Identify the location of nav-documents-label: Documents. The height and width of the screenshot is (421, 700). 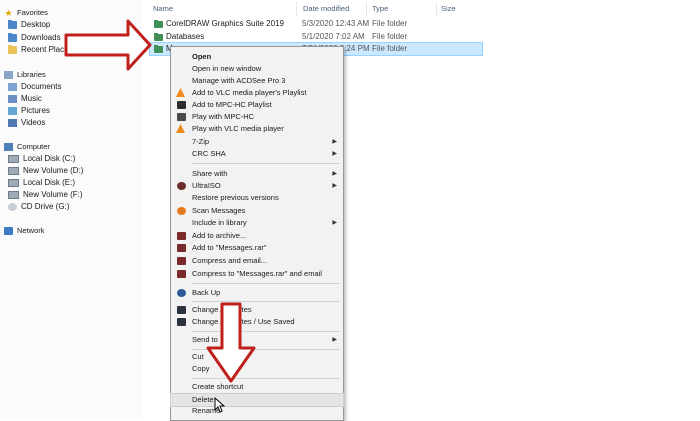
(41, 86).